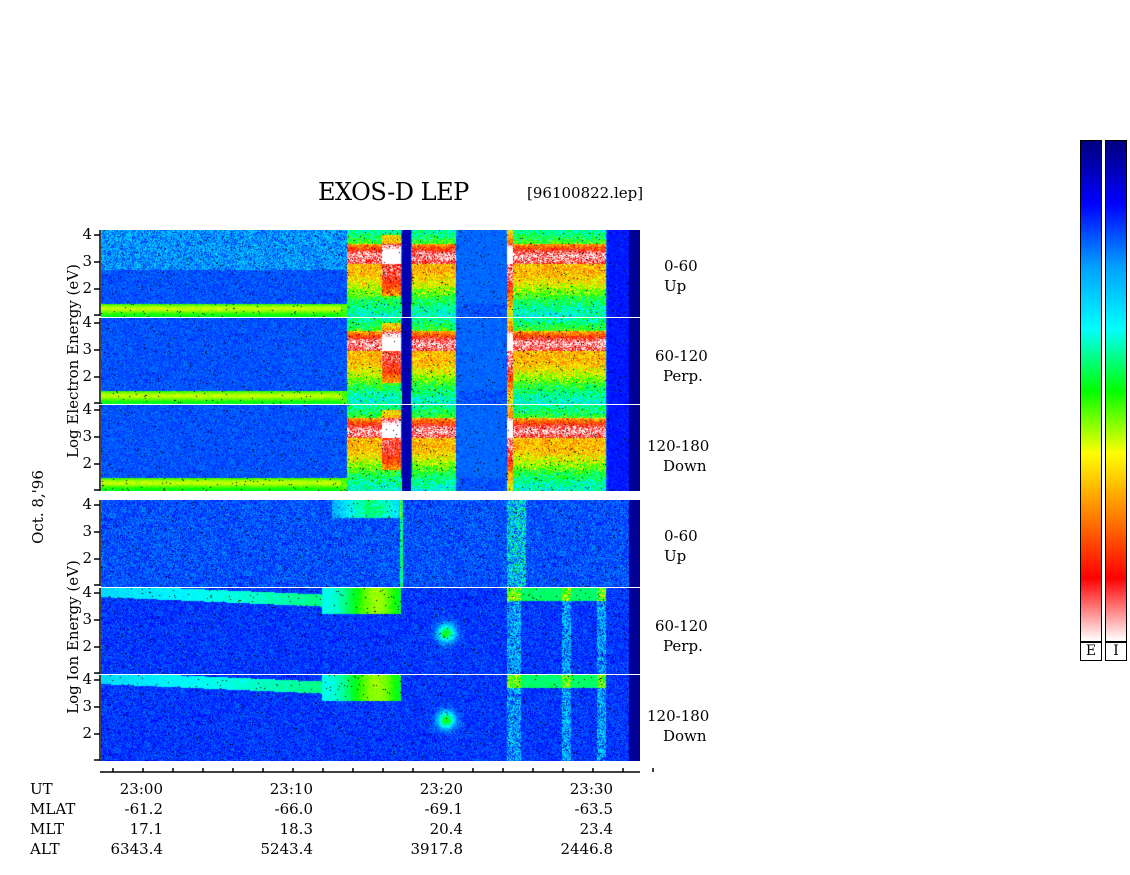  What do you see at coordinates (1116, 651) in the screenshot?
I see `ion-colorbar-tag: I` at bounding box center [1116, 651].